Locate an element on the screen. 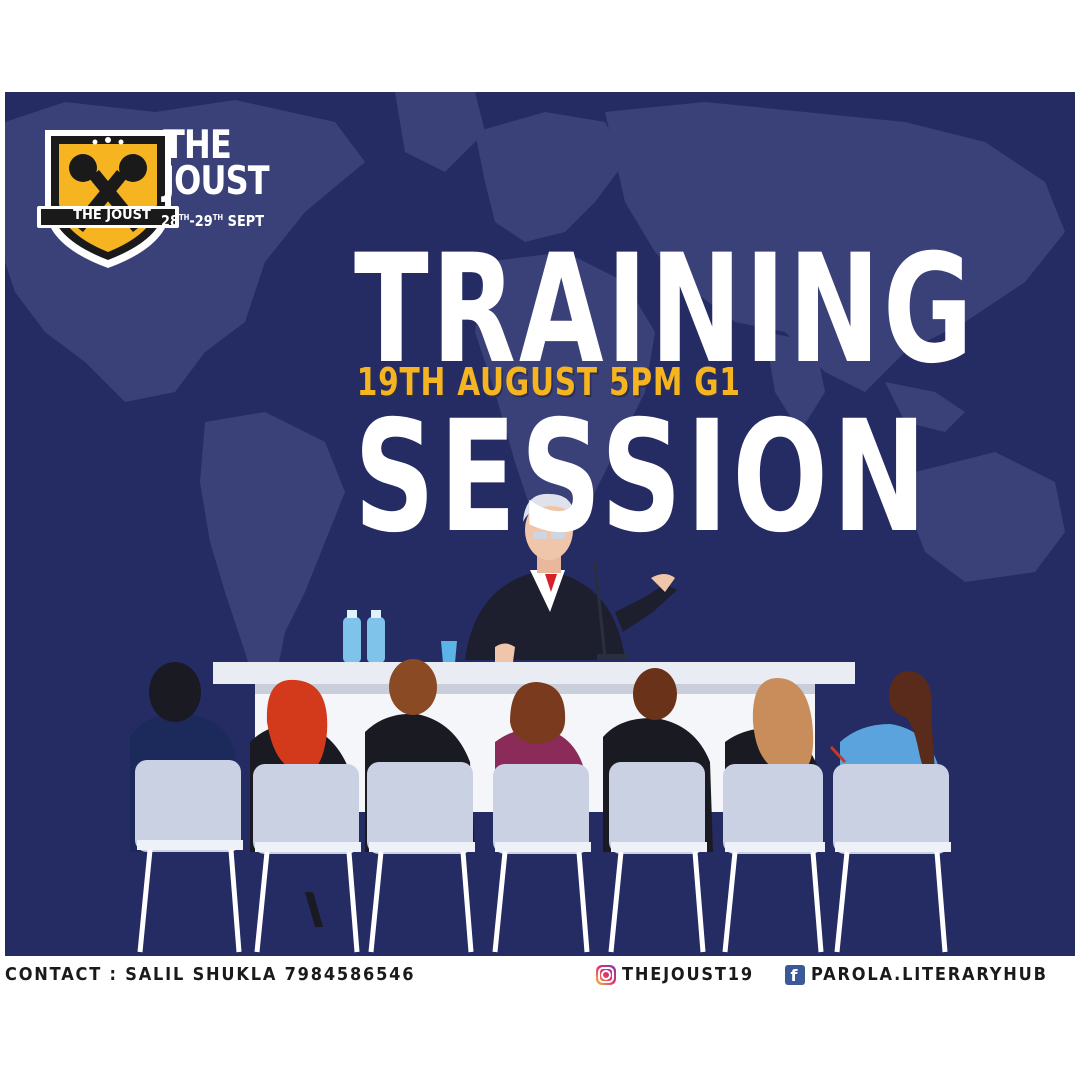 This screenshot has height=1080, width=1080. session-details: 19TH AUGUST 5PM G1 is located at coordinates (548, 382).